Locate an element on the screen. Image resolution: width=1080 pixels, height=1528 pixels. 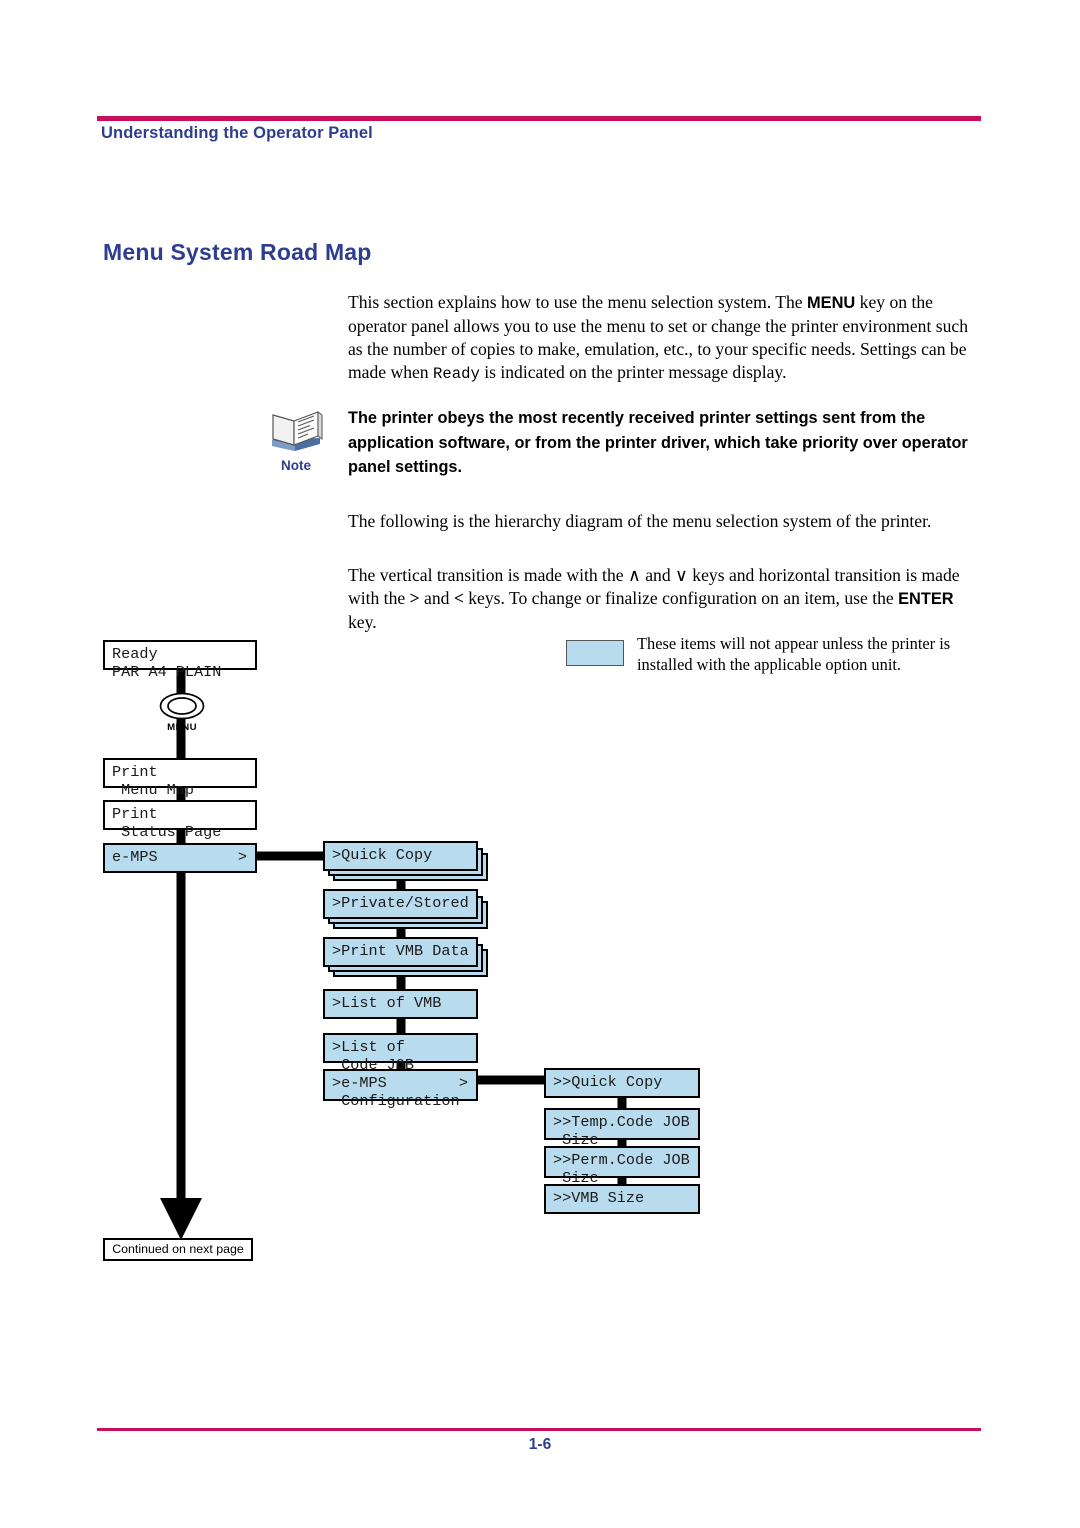
lcd-box-perm-code-job-size: >>Perm.Code JOB Size is located at coordinates (622, 1166).